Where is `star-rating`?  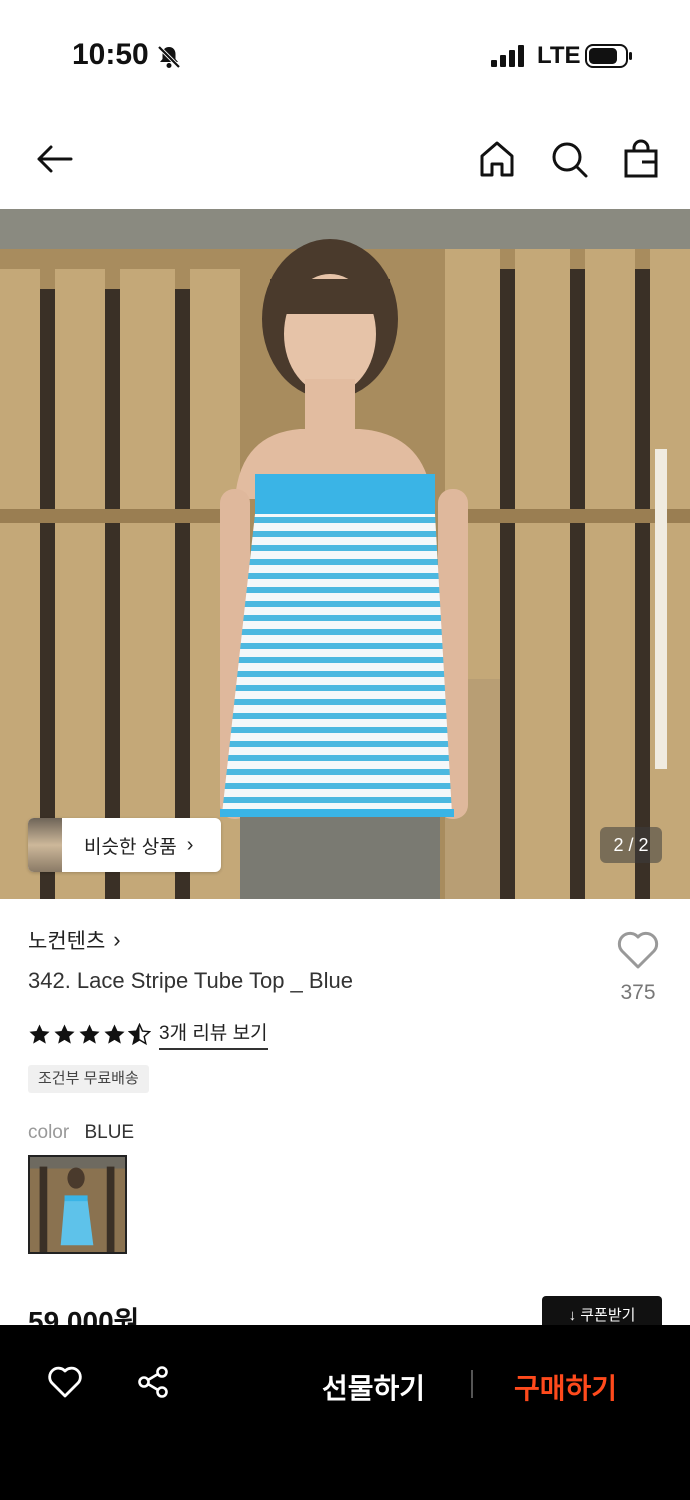
star-rating is located at coordinates (89, 1034).